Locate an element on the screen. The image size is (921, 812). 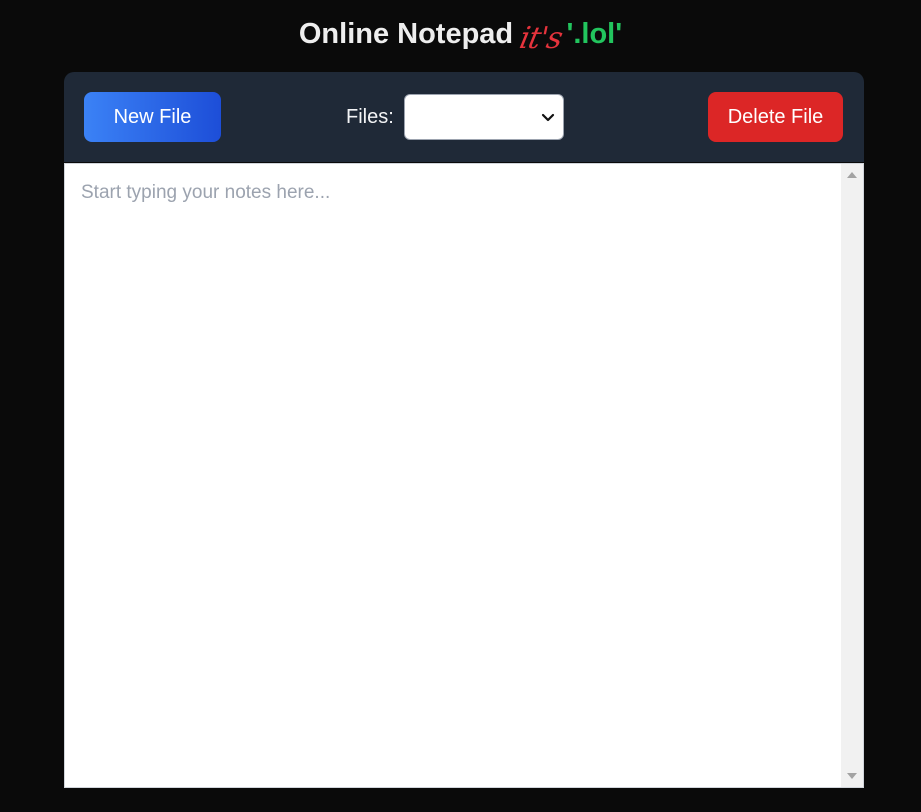
files-label: Files: is located at coordinates (370, 116).